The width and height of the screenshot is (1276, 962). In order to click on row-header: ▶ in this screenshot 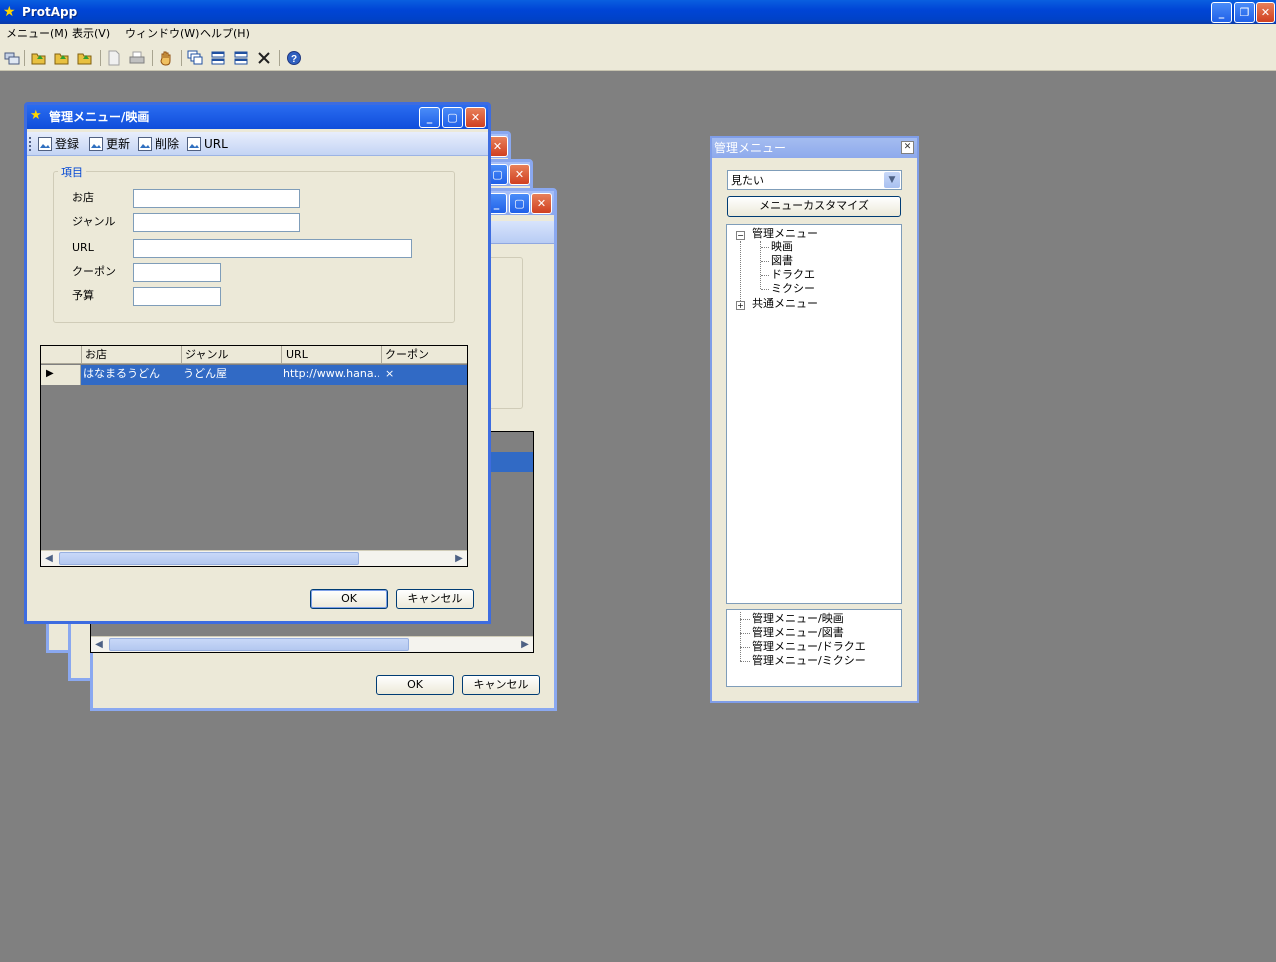, I will do `click(61, 375)`.